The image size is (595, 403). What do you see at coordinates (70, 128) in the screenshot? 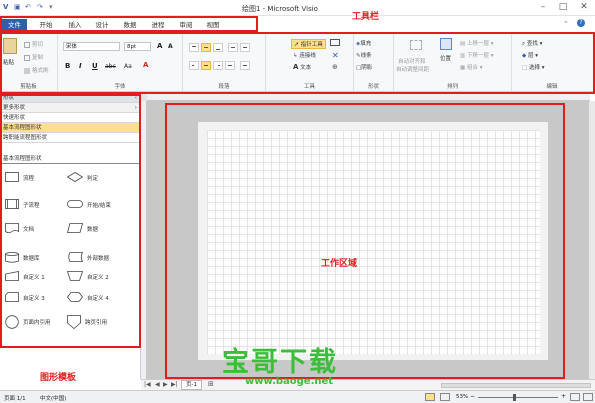
I see `section-basic-flowchart: 基本流程图形状` at bounding box center [70, 128].